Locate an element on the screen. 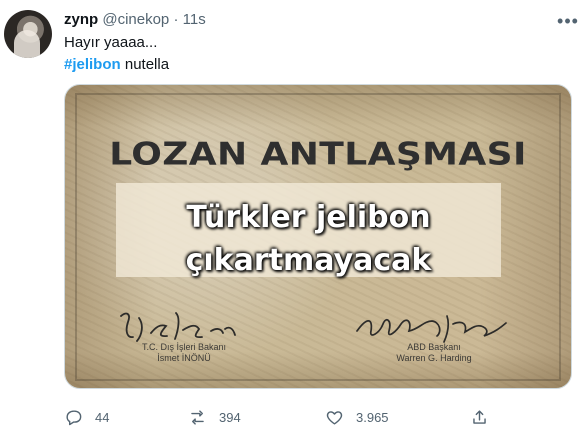  share-button is located at coordinates (479, 417).